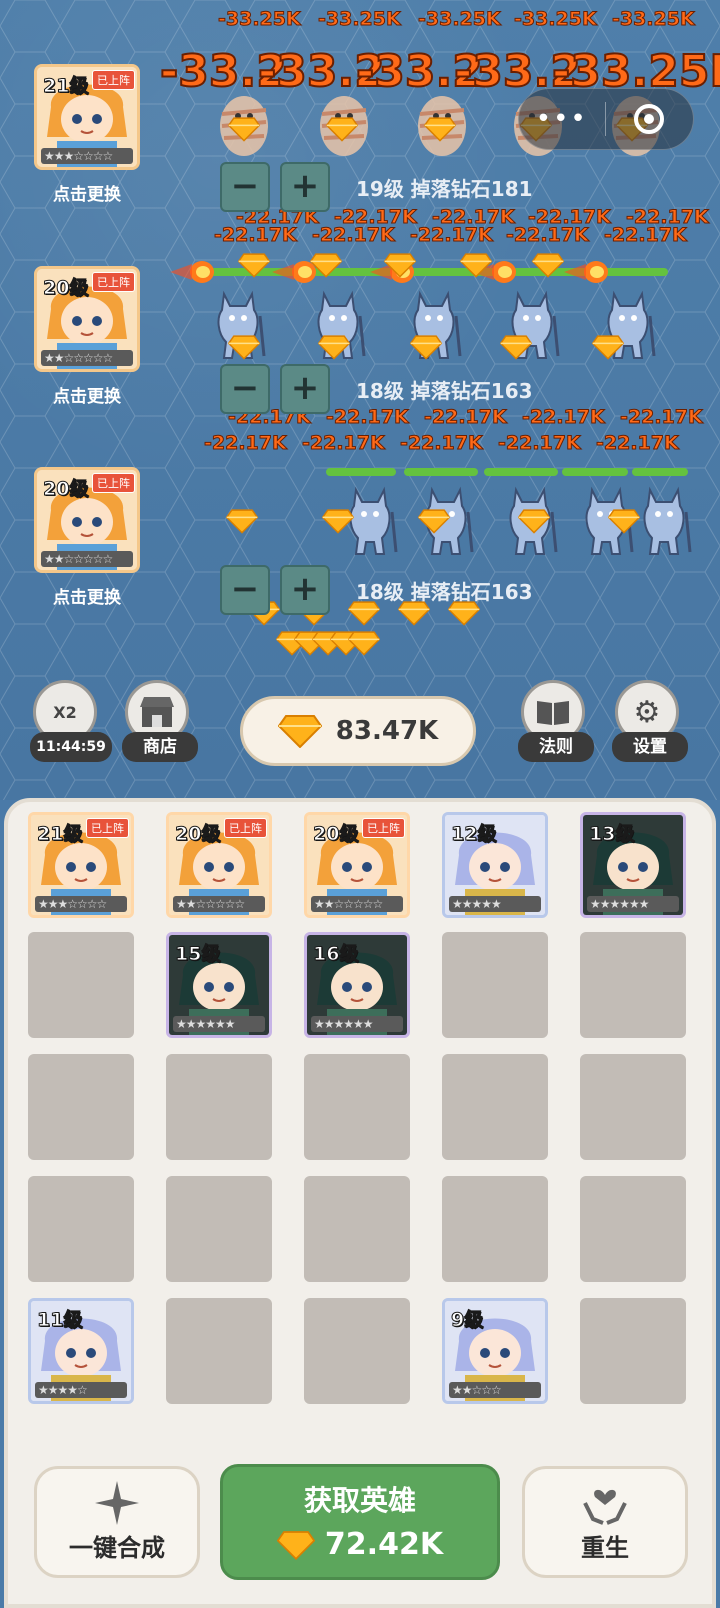 This screenshot has width=720, height=1608. Describe the element at coordinates (376, 389) in the screenshot. I see `lane-2-controls: − + 18级 掉落钻石163` at that location.